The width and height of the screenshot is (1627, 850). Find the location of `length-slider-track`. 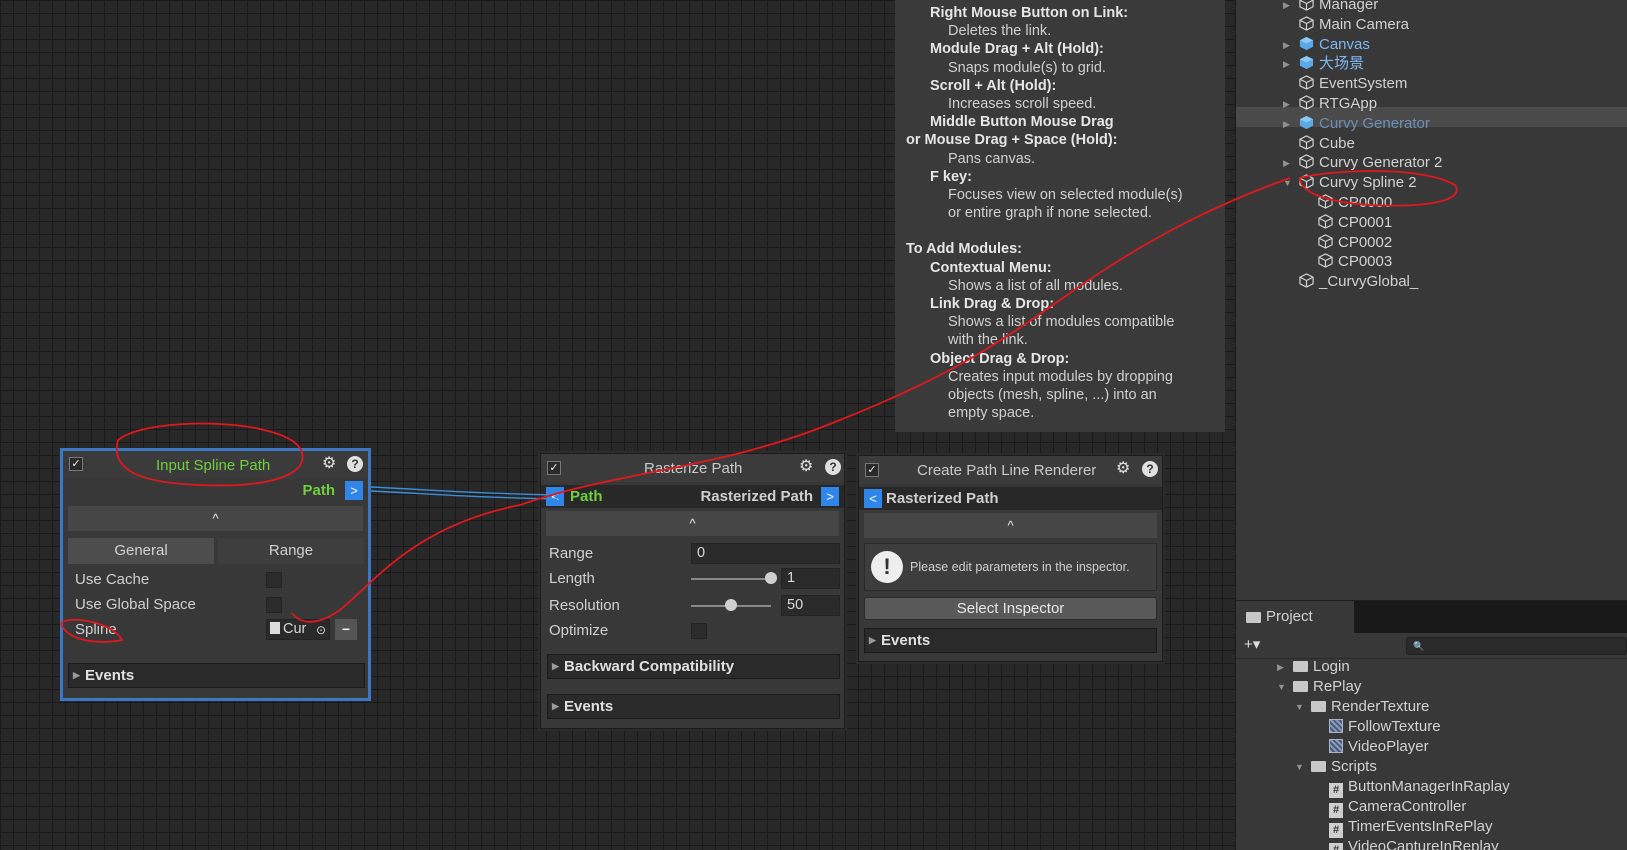

length-slider-track is located at coordinates (731, 579).